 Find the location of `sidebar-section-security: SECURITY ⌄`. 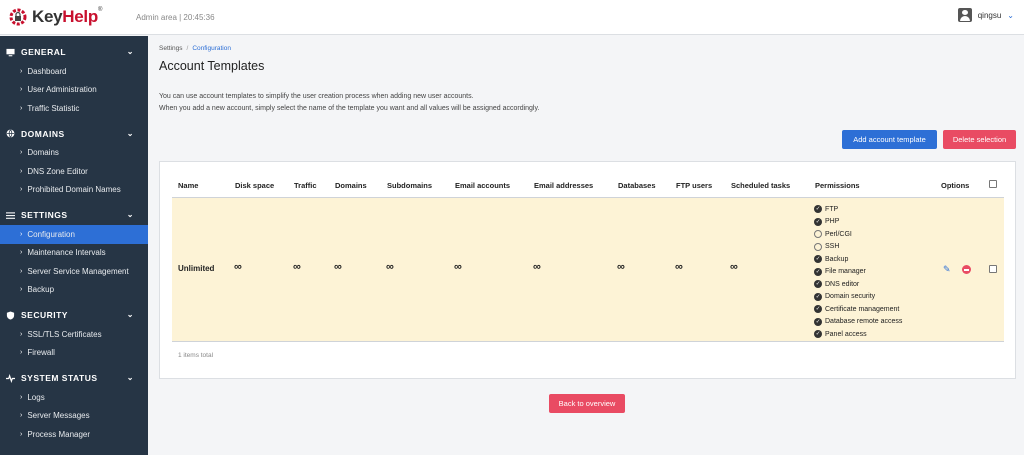

sidebar-section-security: SECURITY ⌄ is located at coordinates (74, 315).